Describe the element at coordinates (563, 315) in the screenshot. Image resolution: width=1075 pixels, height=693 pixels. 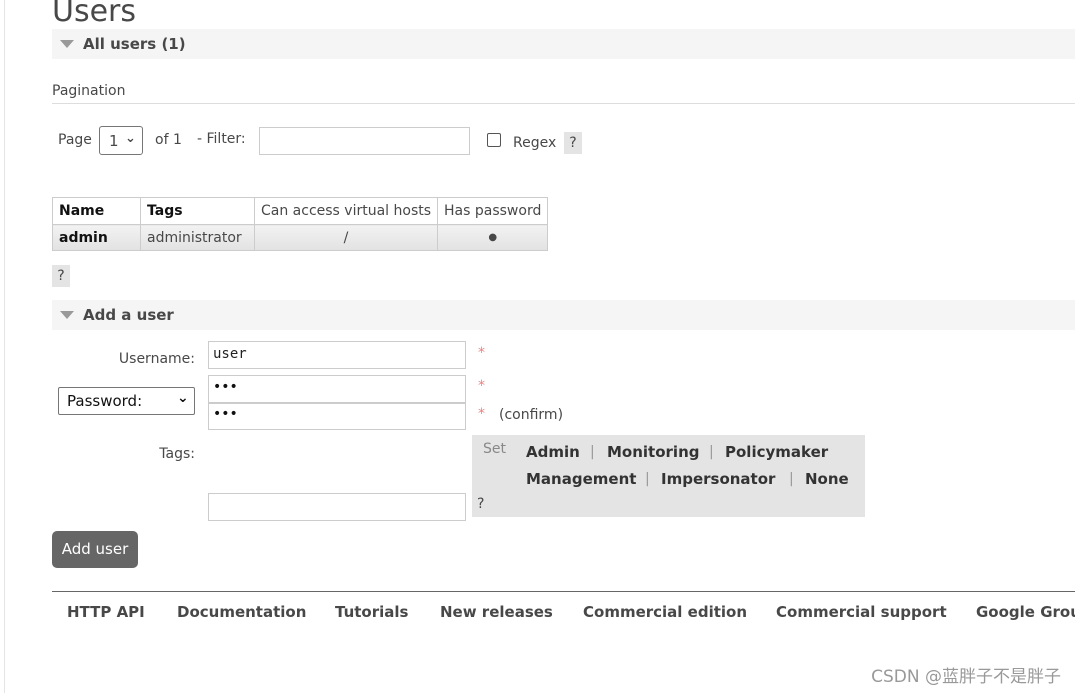
I see `add-user-section-toggle: Add a user` at that location.